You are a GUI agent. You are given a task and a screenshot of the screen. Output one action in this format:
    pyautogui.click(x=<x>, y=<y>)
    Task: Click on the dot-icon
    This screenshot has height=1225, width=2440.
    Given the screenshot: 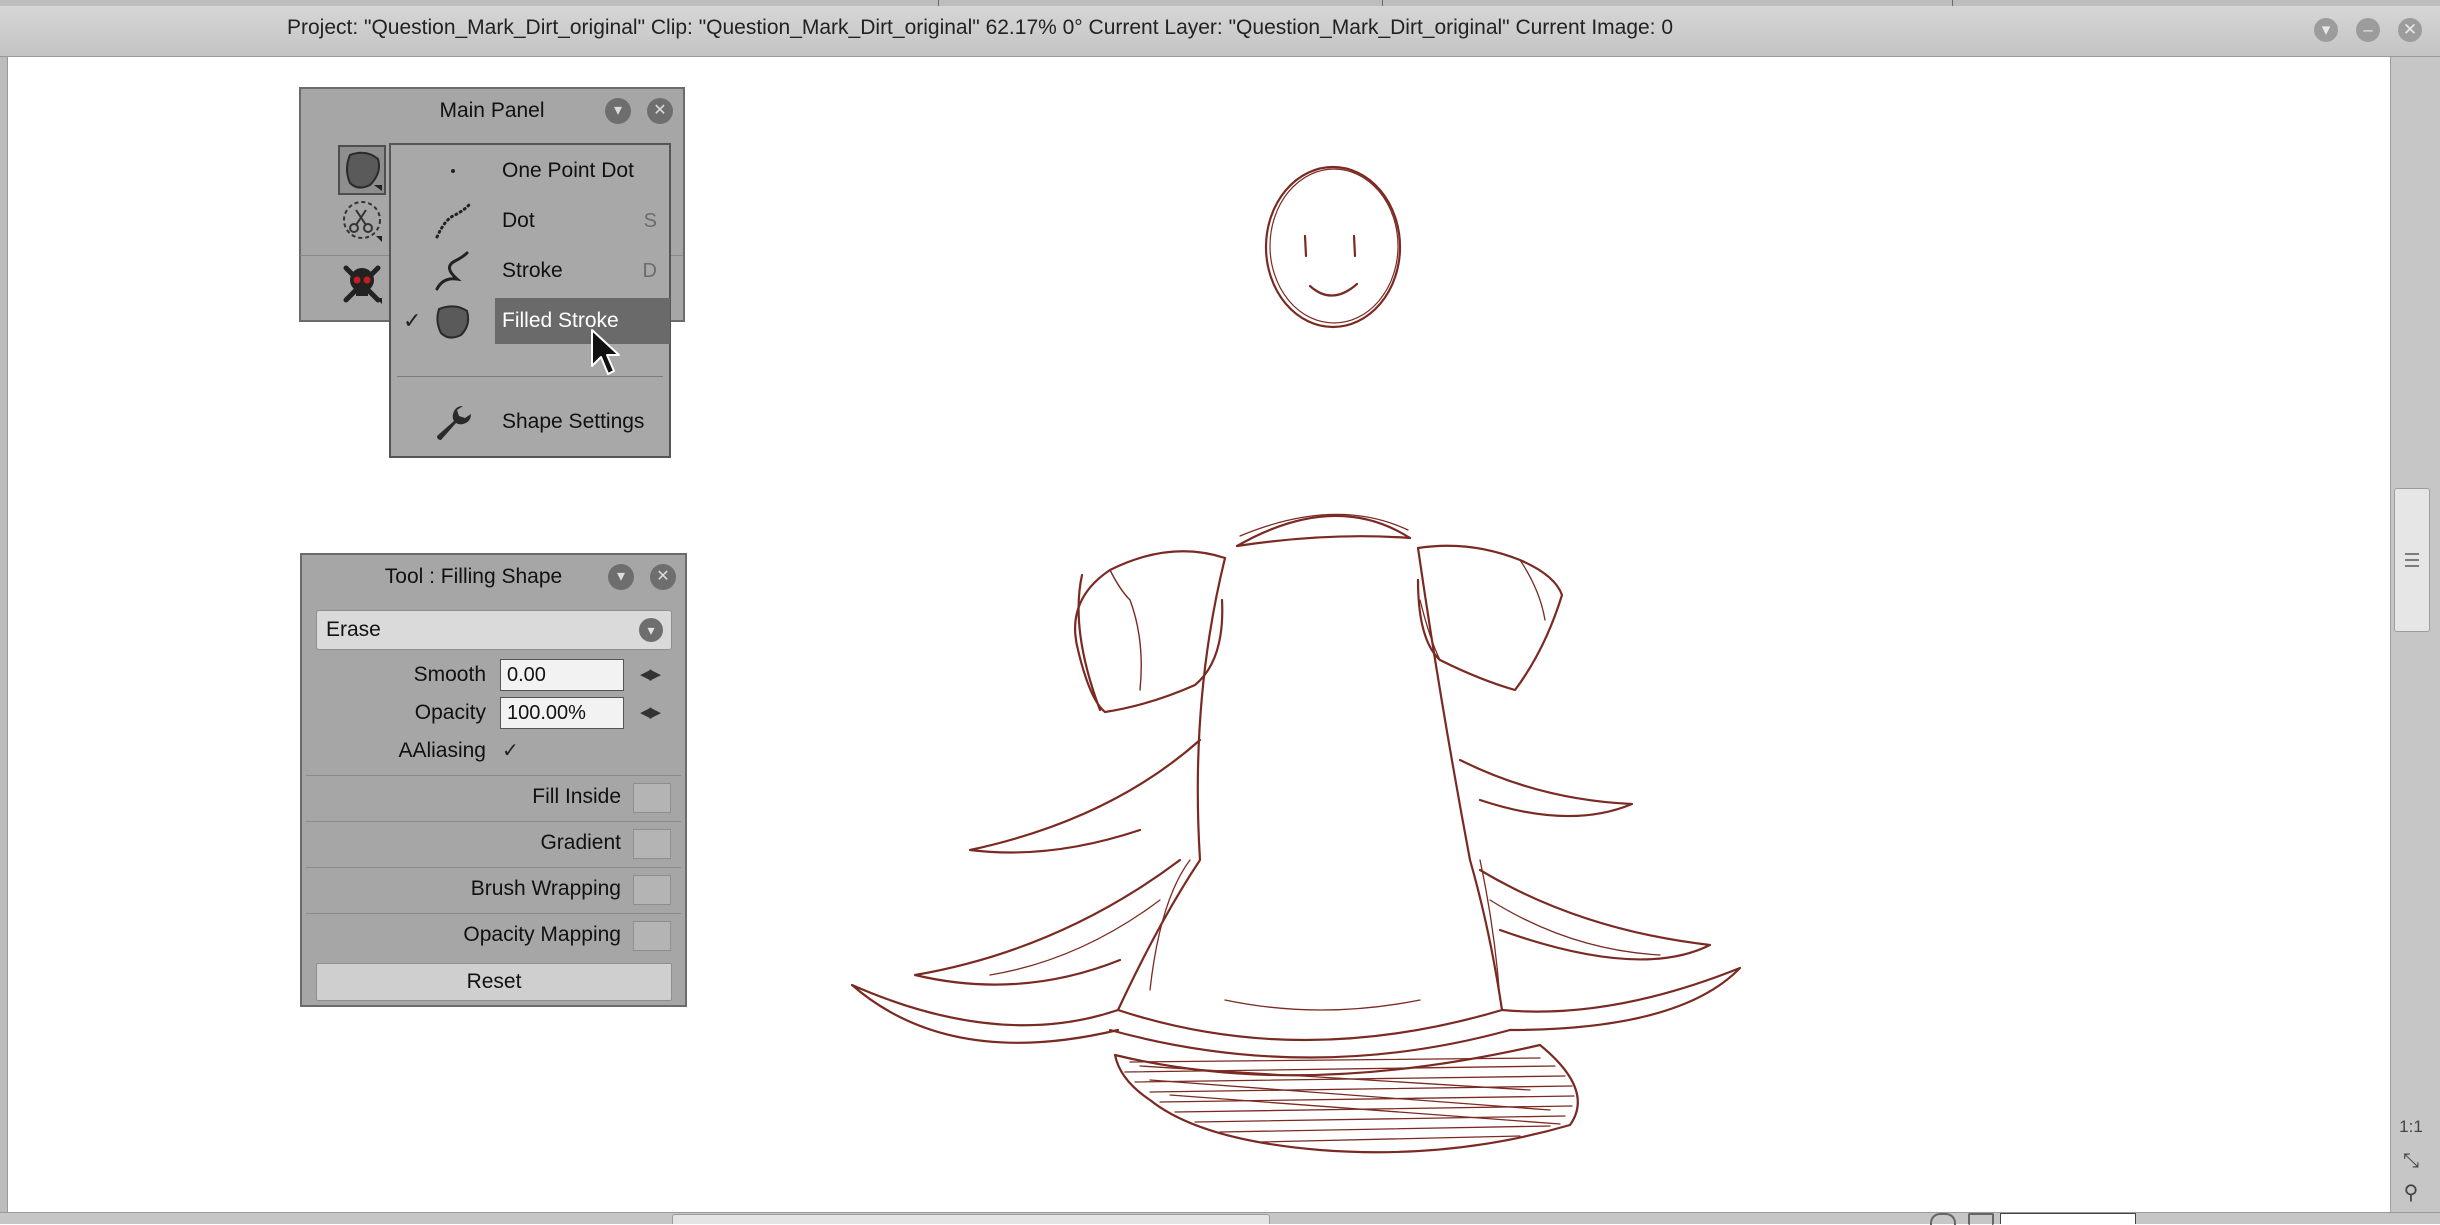 What is the action you would take?
    pyautogui.click(x=453, y=221)
    